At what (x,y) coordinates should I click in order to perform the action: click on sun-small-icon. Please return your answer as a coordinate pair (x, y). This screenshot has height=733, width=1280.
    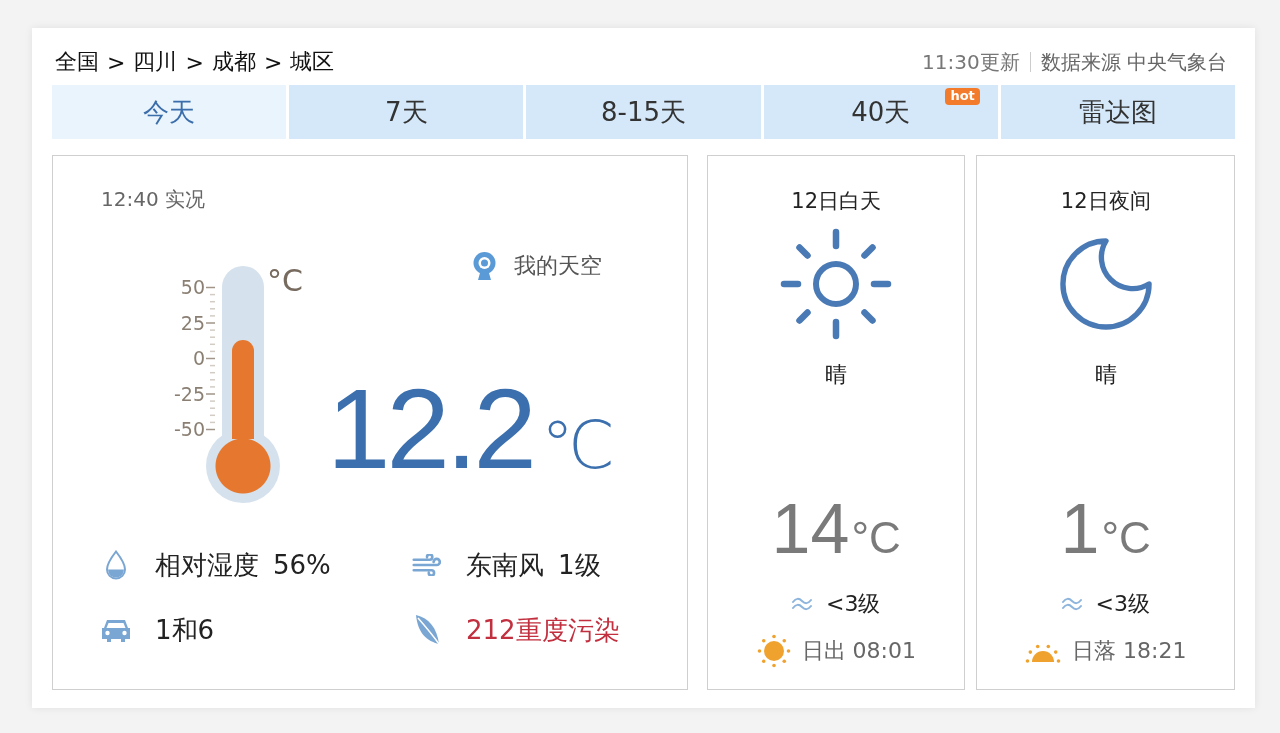
    Looking at the image, I should click on (773, 651).